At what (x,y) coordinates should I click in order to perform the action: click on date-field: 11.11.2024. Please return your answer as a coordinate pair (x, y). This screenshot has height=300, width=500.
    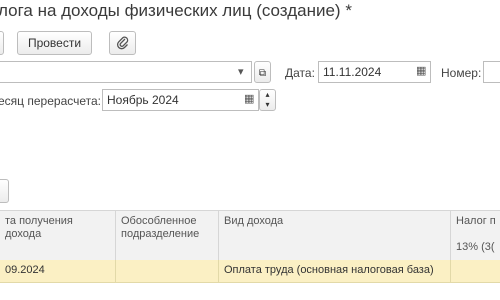
    Looking at the image, I should click on (374, 72).